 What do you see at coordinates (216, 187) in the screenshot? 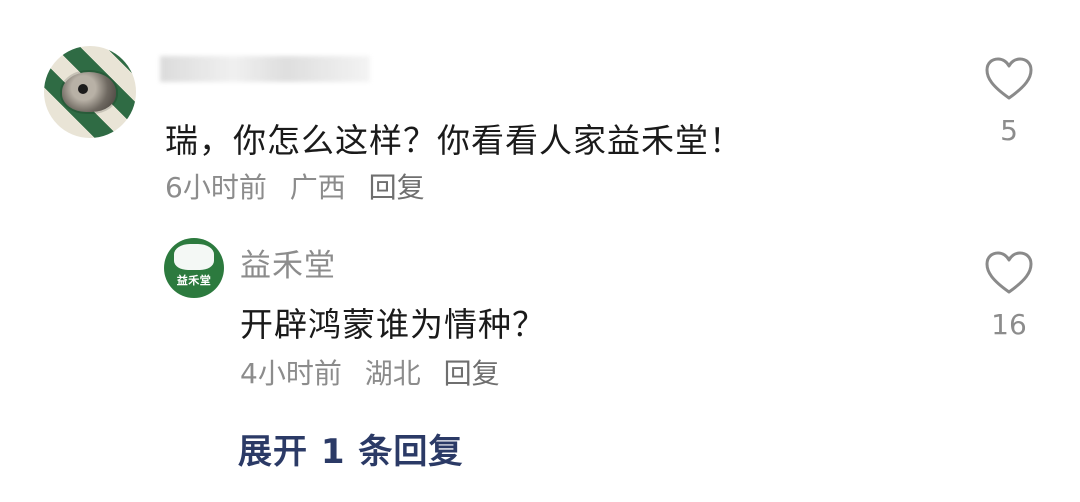
I see `comment-time: 6小时前` at bounding box center [216, 187].